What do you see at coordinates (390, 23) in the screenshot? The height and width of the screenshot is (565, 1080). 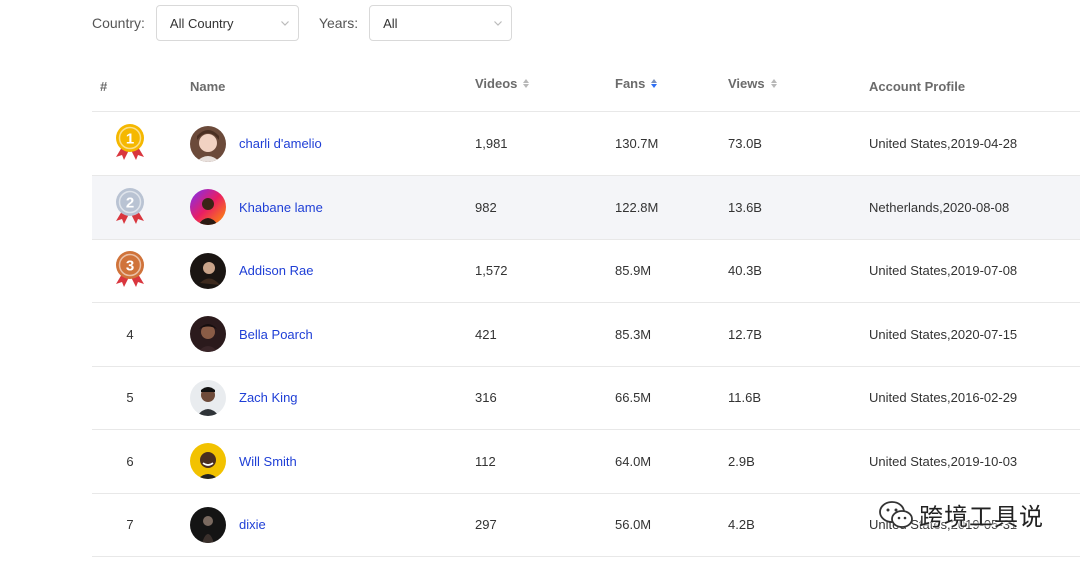 I see `years-select-value: All` at bounding box center [390, 23].